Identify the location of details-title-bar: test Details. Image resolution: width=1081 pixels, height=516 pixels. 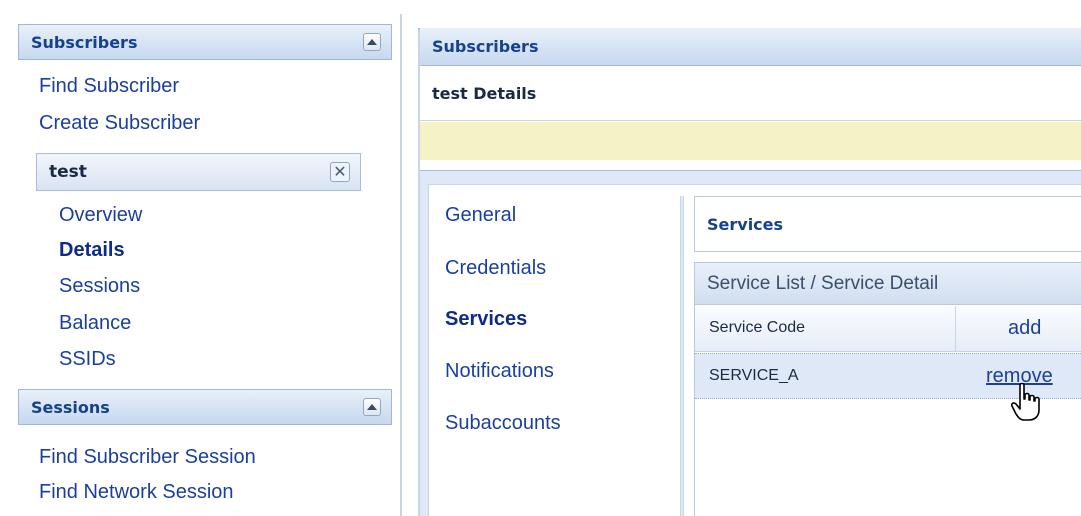
(750, 94).